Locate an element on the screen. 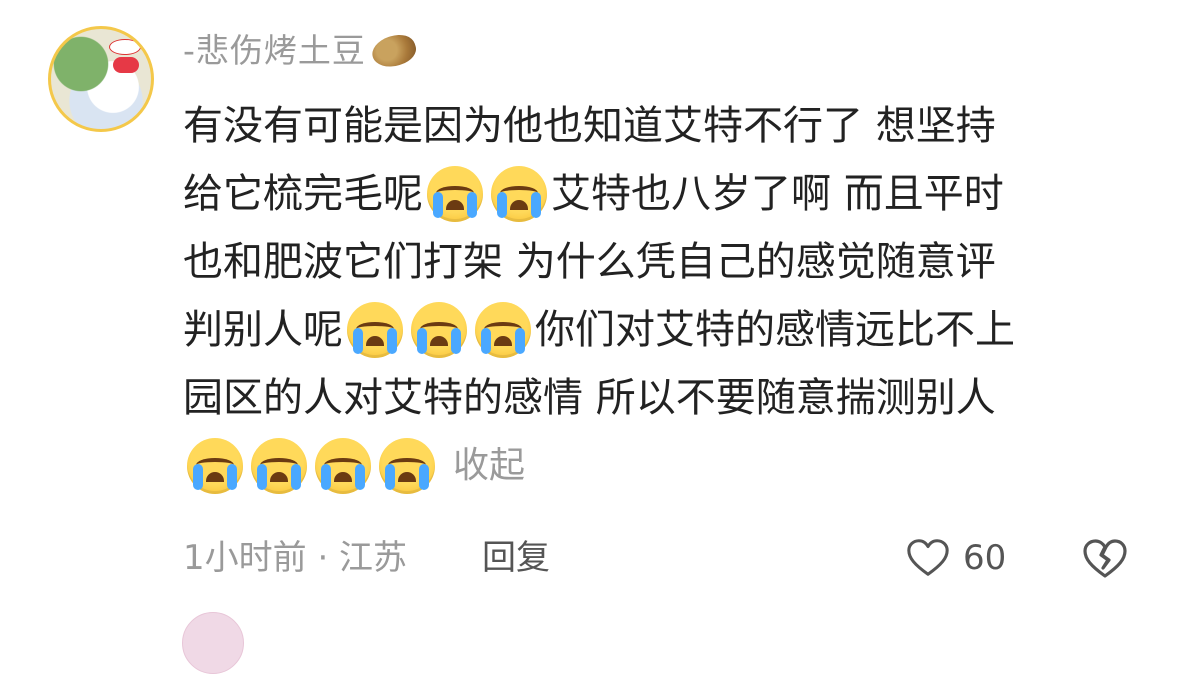 Image resolution: width=1179 pixels, height=674 pixels. username-text: -悲伤烤土豆 is located at coordinates (274, 50).